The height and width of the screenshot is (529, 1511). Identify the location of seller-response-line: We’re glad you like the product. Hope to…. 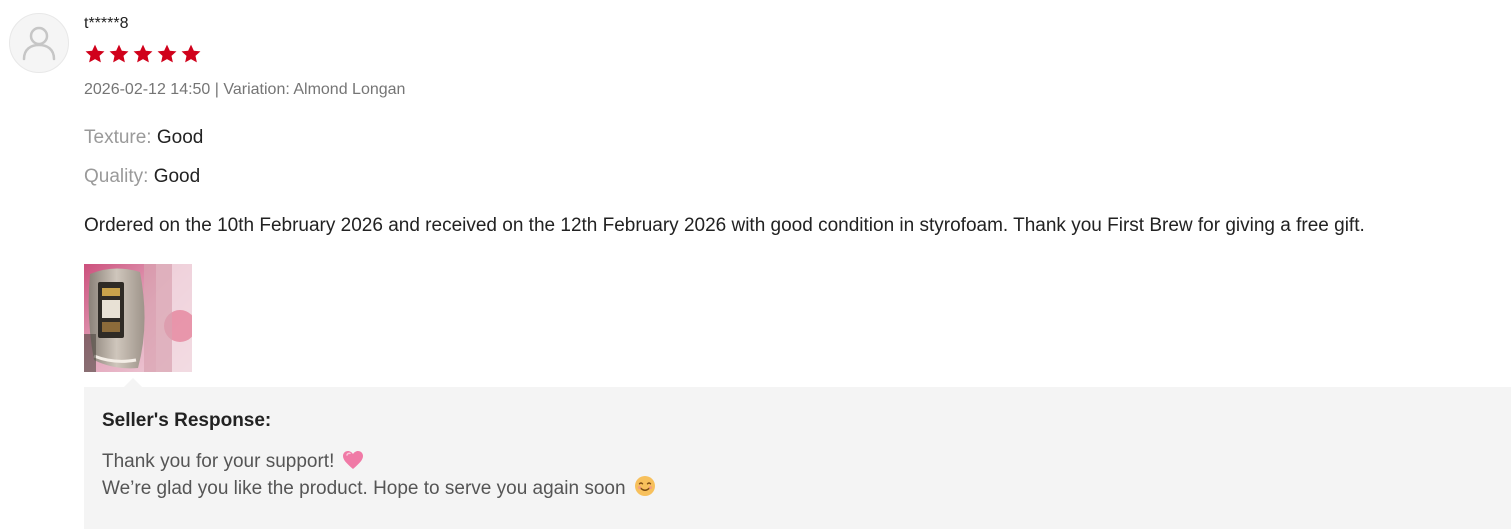
(379, 488).